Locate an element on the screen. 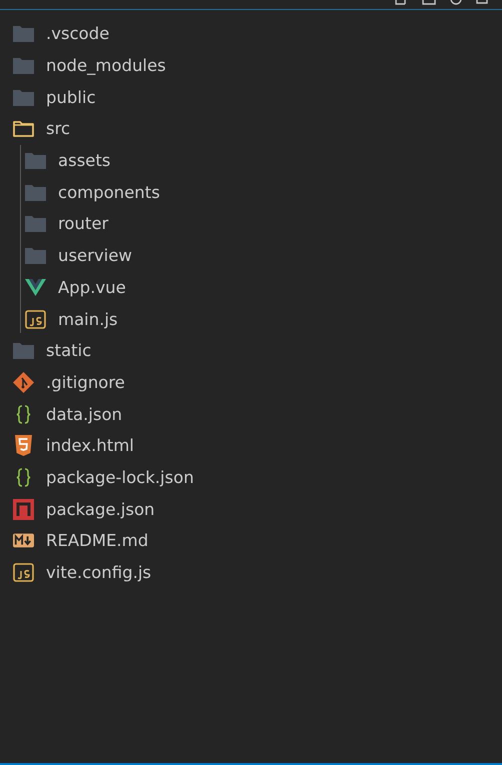 The image size is (502, 765). markdown-icon is located at coordinates (23, 540).